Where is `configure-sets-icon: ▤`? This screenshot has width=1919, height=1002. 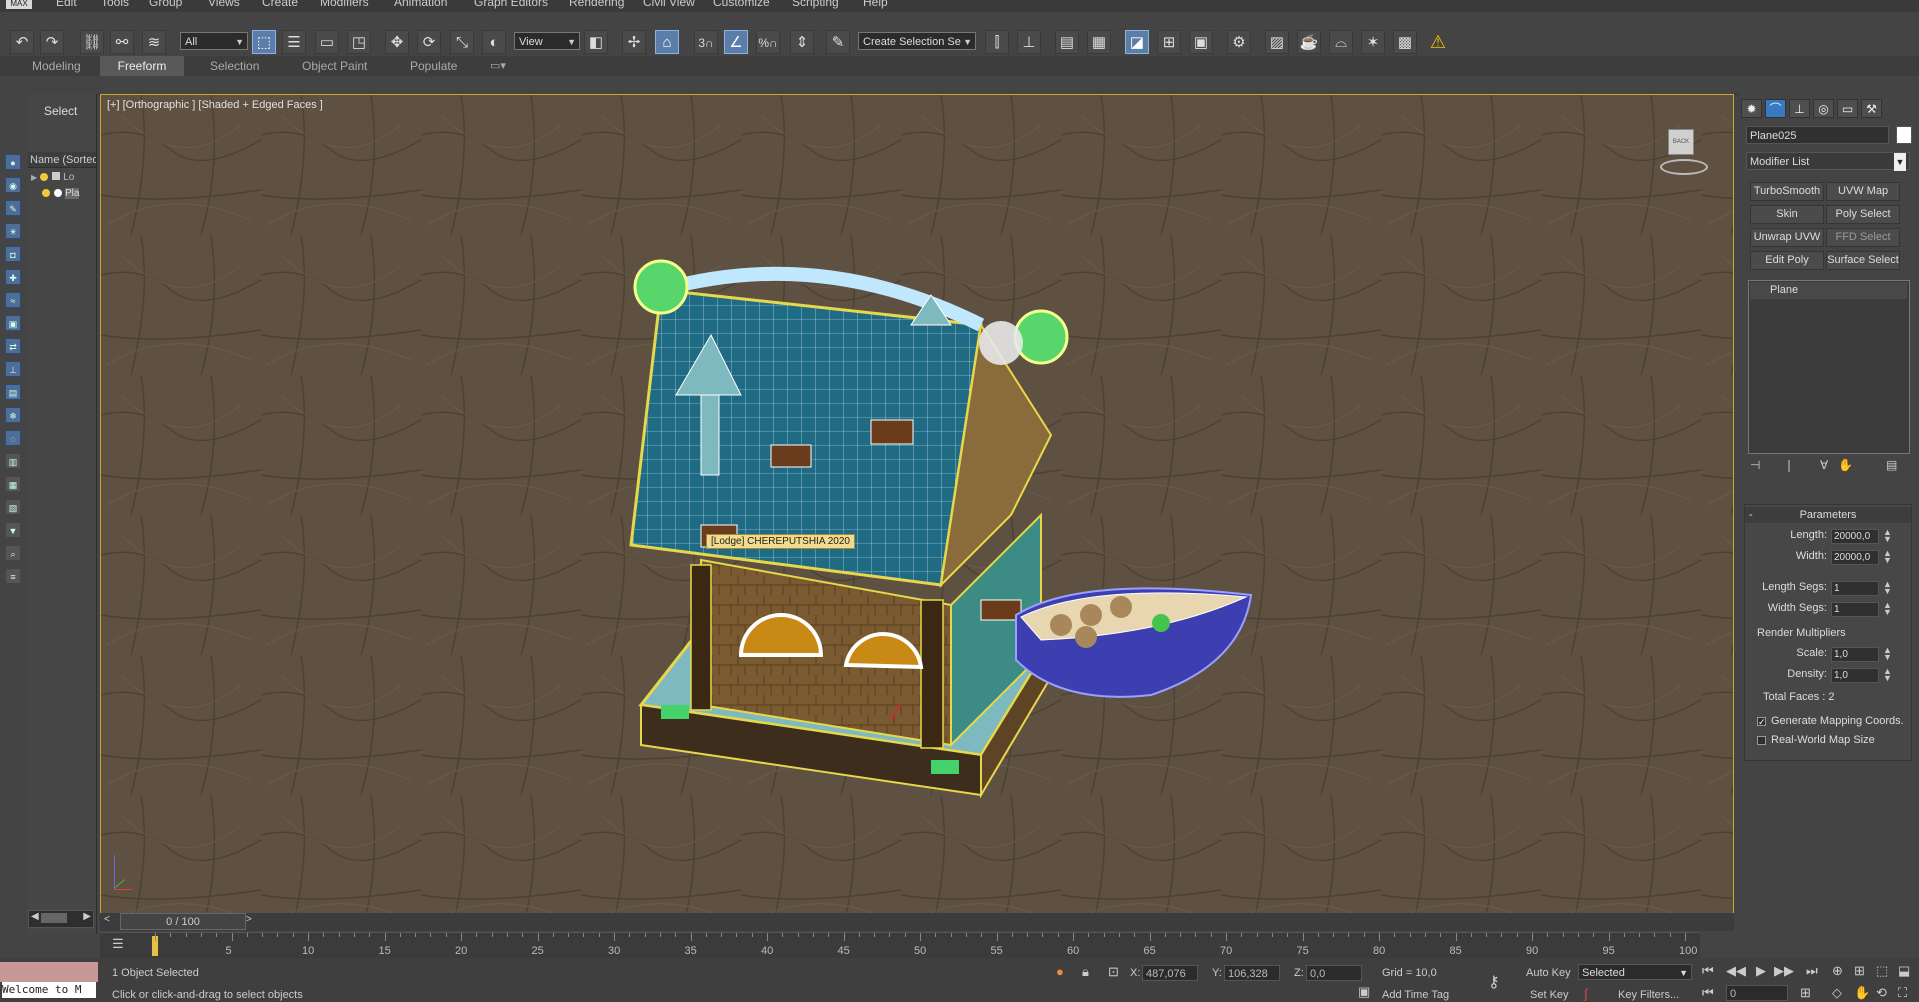
configure-sets-icon: ▤ is located at coordinates (1891, 465).